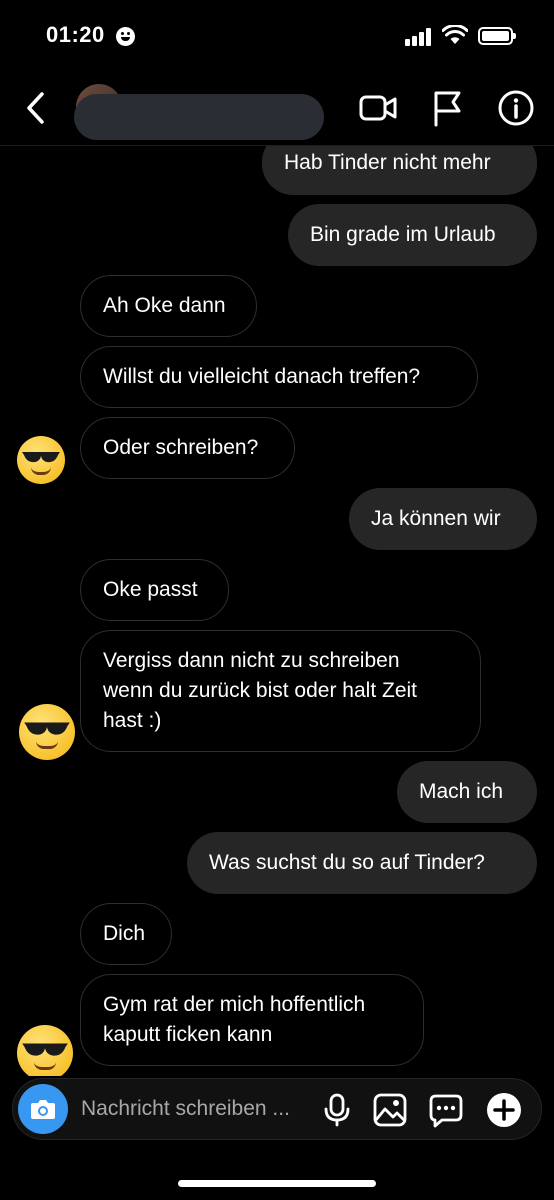  I want to click on chat-header, so click(277, 109).